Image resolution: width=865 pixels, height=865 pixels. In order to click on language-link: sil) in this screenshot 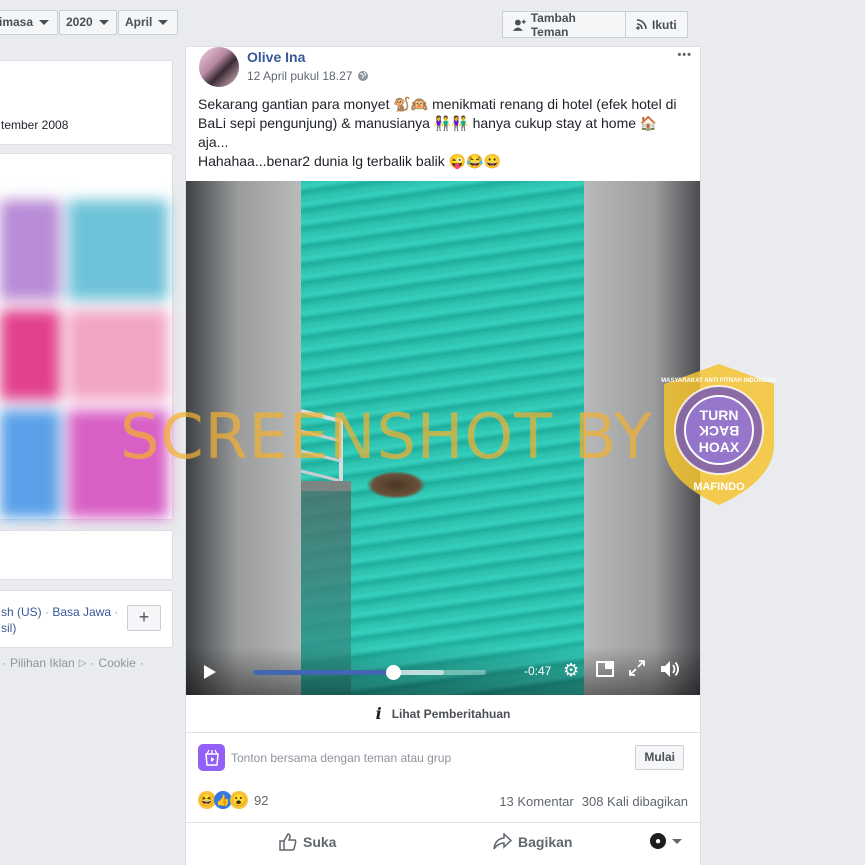, I will do `click(8, 628)`.